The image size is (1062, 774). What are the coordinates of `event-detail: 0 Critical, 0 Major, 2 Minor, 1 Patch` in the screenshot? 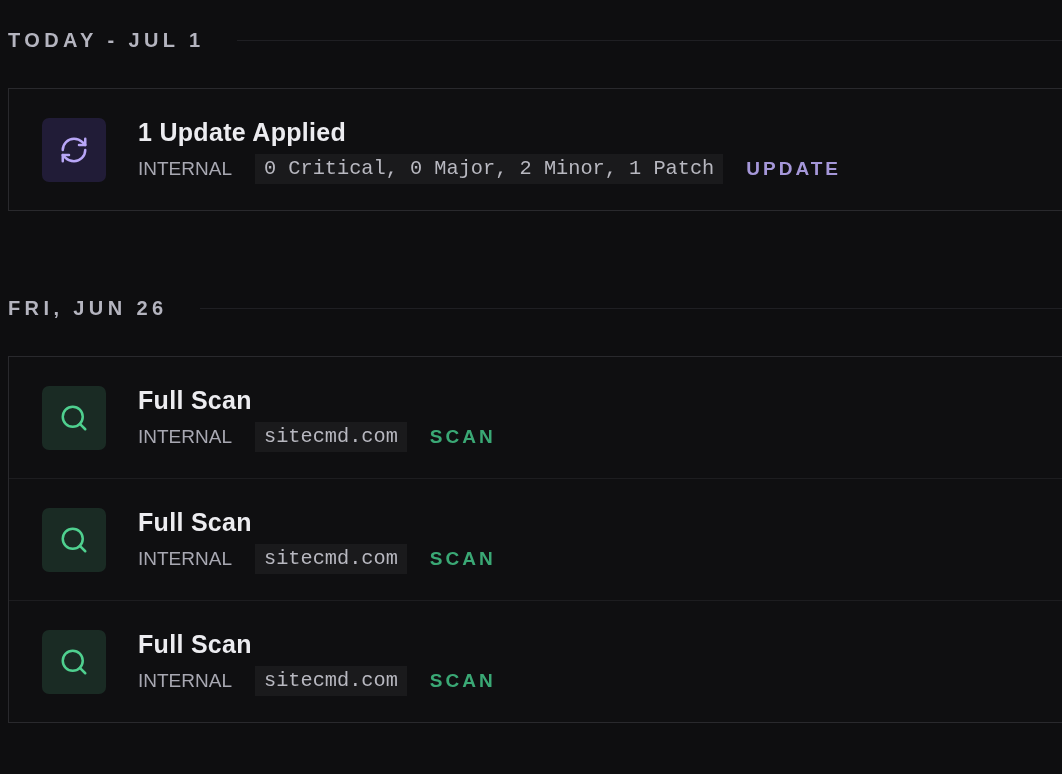 It's located at (489, 168).